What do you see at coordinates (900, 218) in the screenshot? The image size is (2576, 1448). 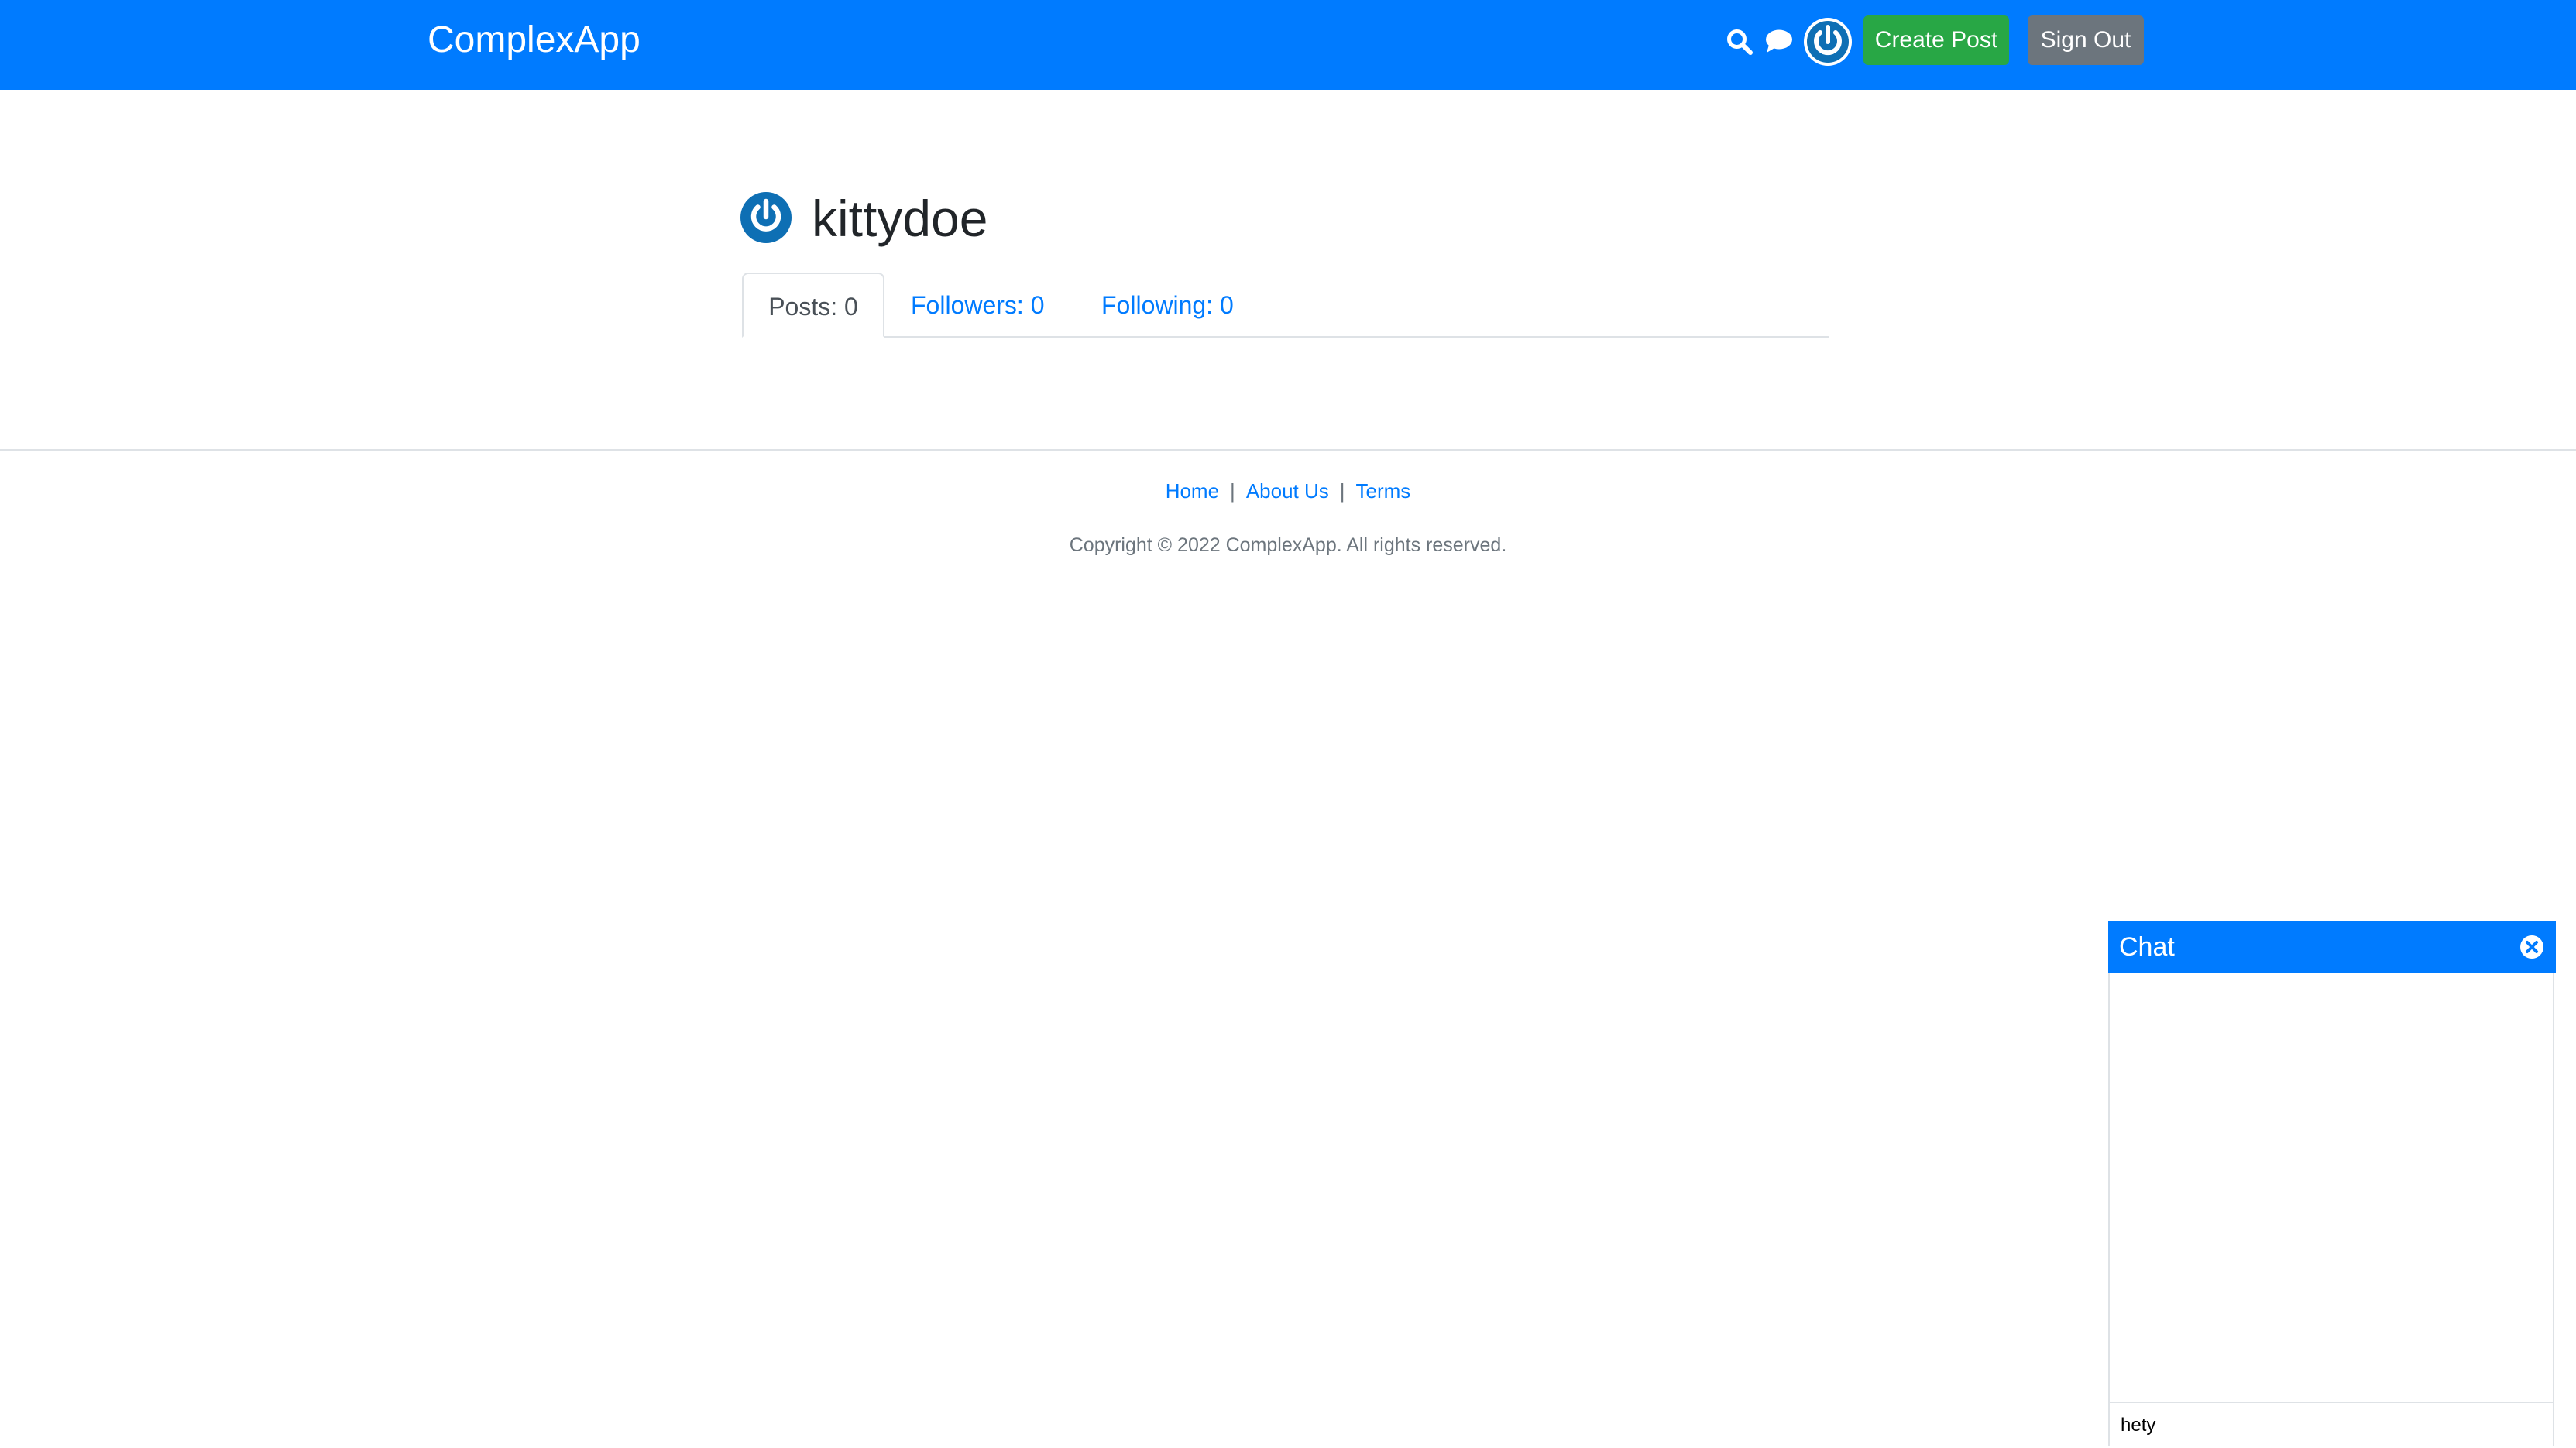 I see `profile-username: kittydoe` at bounding box center [900, 218].